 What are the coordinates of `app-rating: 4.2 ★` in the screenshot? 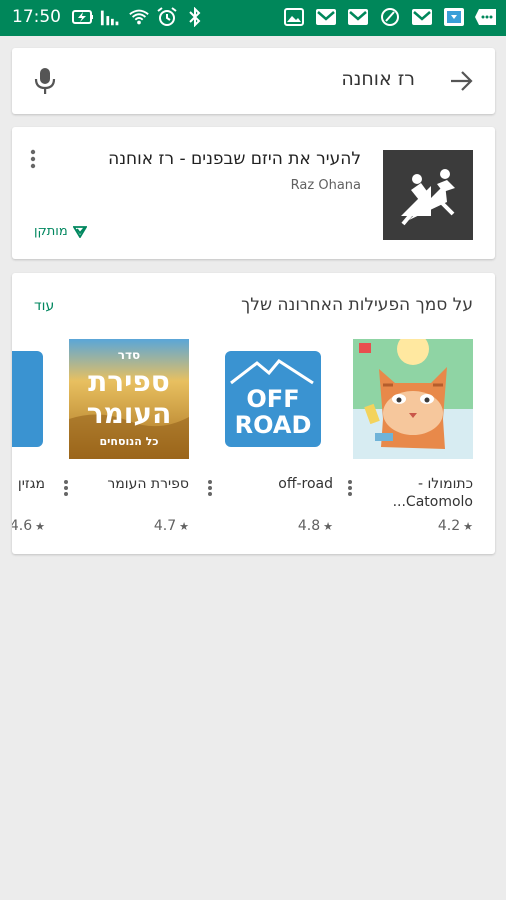 It's located at (455, 526).